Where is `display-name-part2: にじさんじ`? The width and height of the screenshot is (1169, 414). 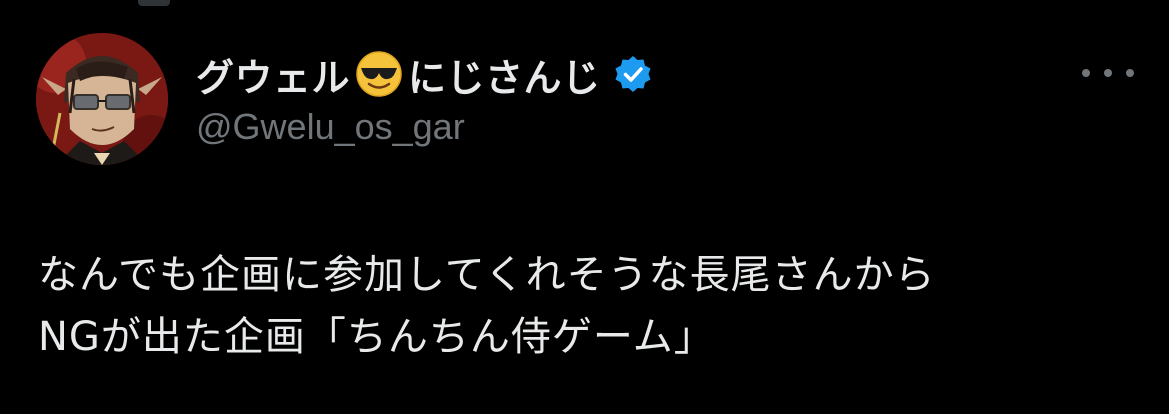 display-name-part2: にじさんじ is located at coordinates (504, 74).